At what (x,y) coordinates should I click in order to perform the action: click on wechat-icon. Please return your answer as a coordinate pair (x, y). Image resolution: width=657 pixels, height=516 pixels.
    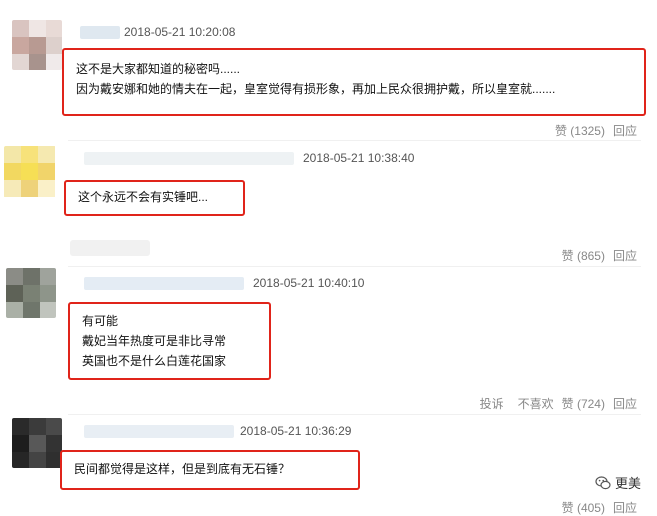
    Looking at the image, I should click on (603, 482).